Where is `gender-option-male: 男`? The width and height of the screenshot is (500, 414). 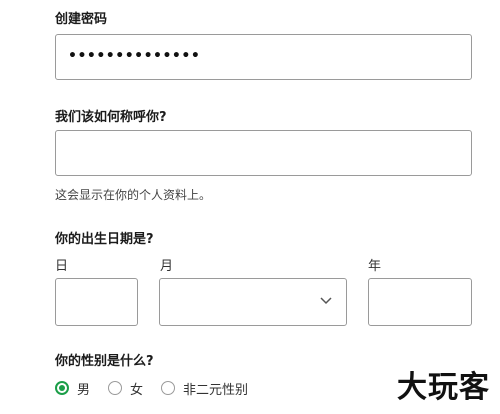 gender-option-male: 男 is located at coordinates (72, 388).